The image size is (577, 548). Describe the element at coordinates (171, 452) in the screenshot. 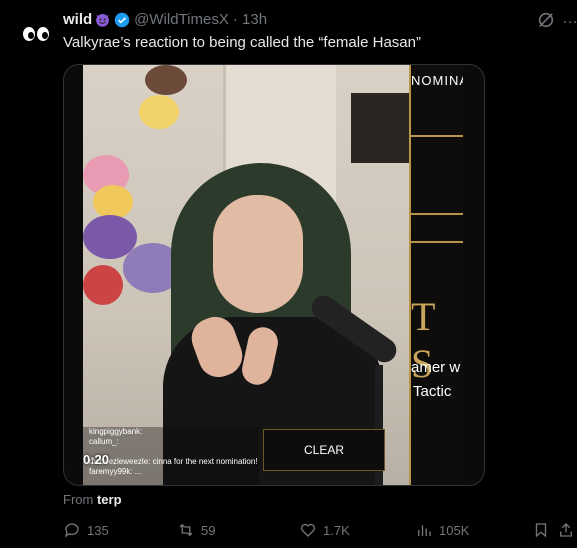

I see `chat-line` at that location.